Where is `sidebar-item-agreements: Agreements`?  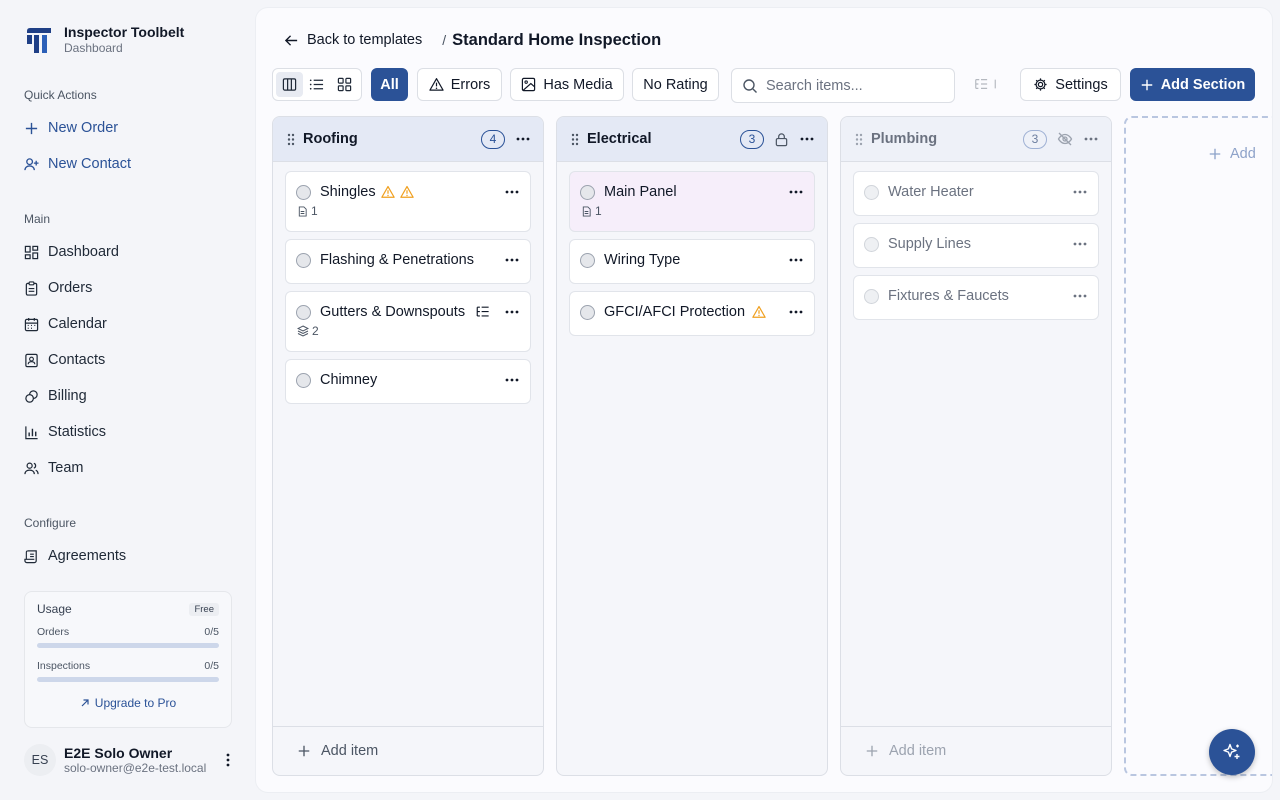
sidebar-item-agreements: Agreements is located at coordinates (75, 556).